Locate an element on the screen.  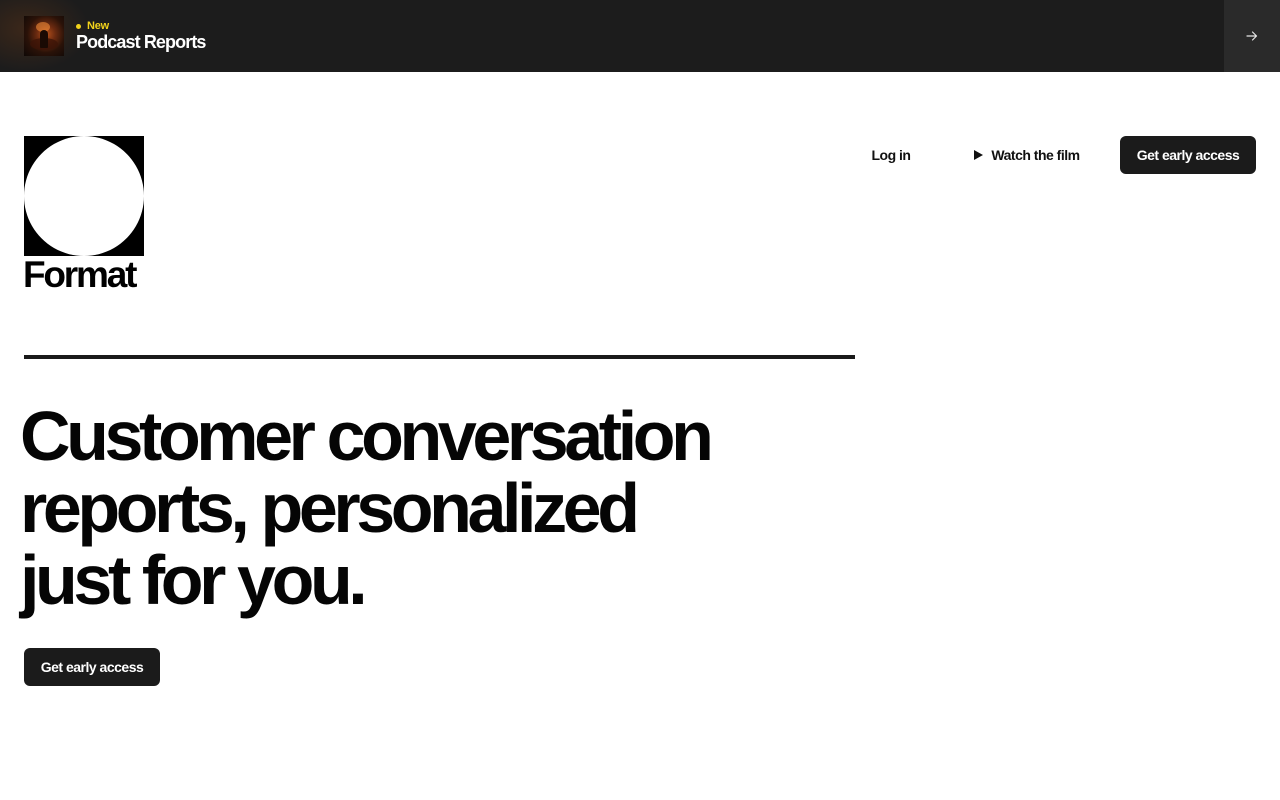
play-icon is located at coordinates (979, 155).